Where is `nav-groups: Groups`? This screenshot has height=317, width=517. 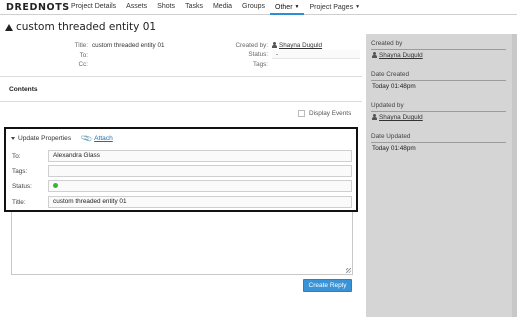
nav-groups: Groups is located at coordinates (253, 7).